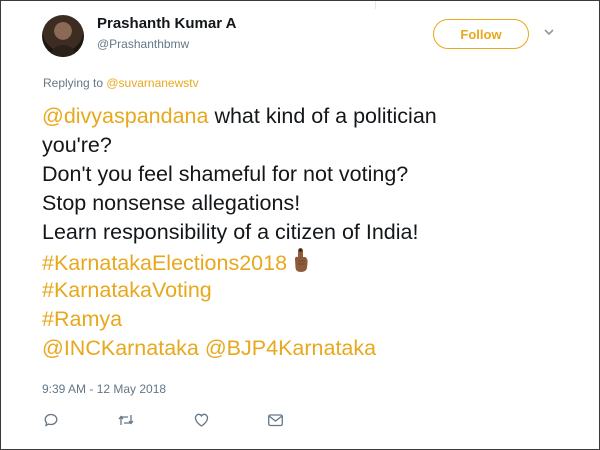  I want to click on author-name: Prashanth Kumar A, so click(166, 23).